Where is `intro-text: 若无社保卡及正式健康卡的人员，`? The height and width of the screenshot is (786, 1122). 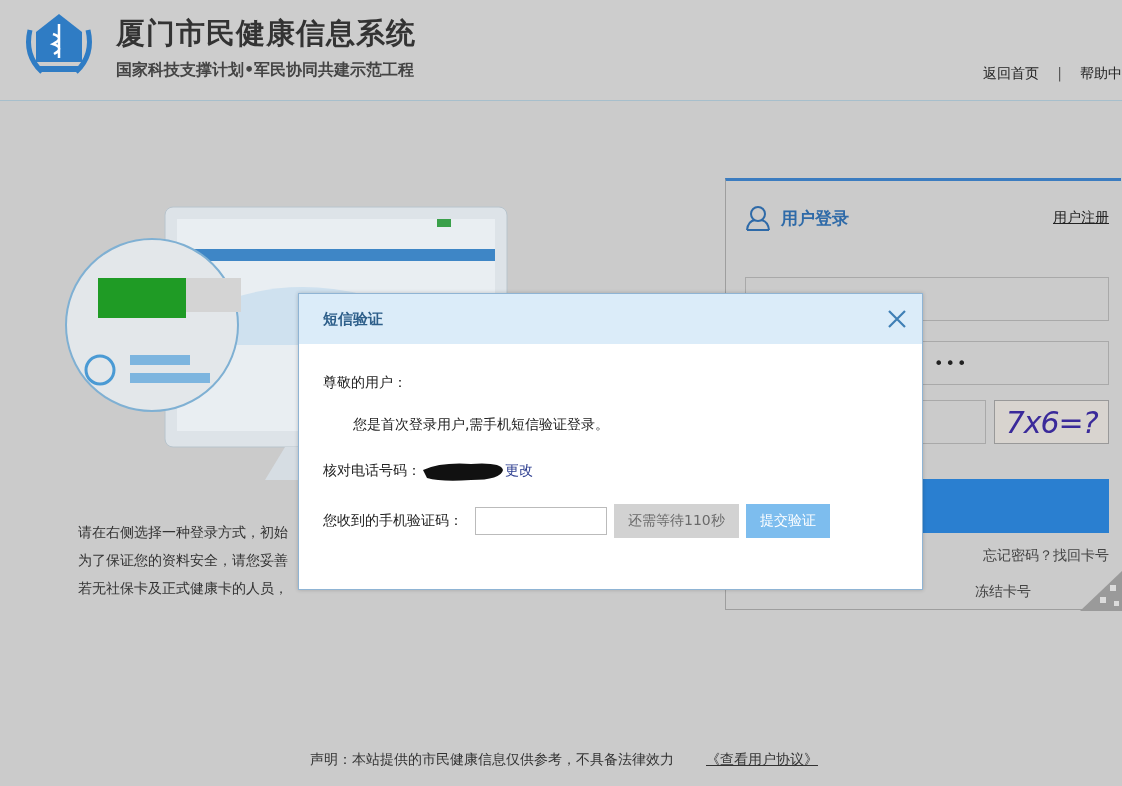 intro-text: 若无社保卡及正式健康卡的人员， is located at coordinates (183, 588).